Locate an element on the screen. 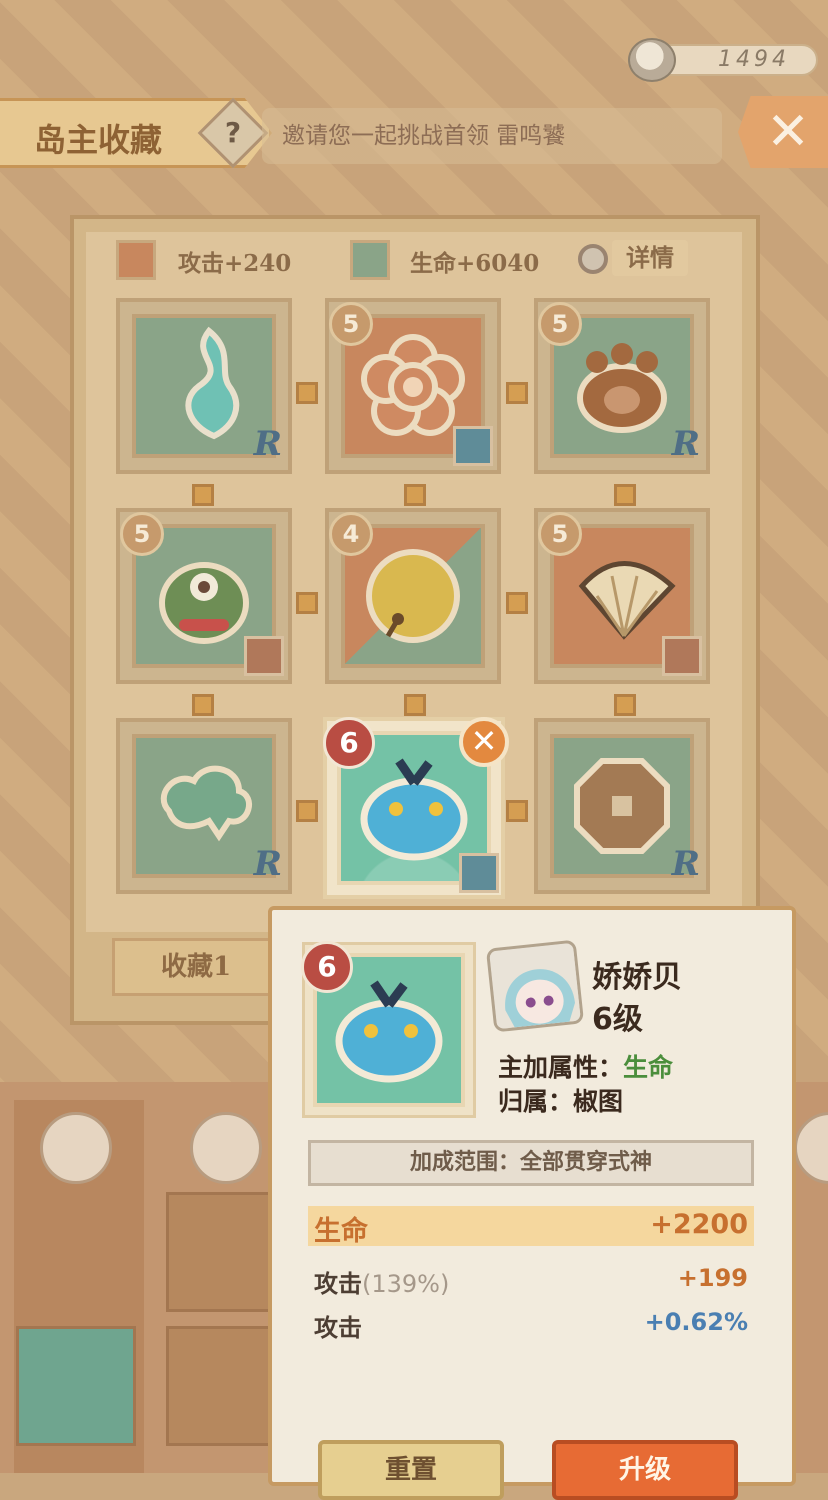  currency-display: 1494 is located at coordinates (724, 60).